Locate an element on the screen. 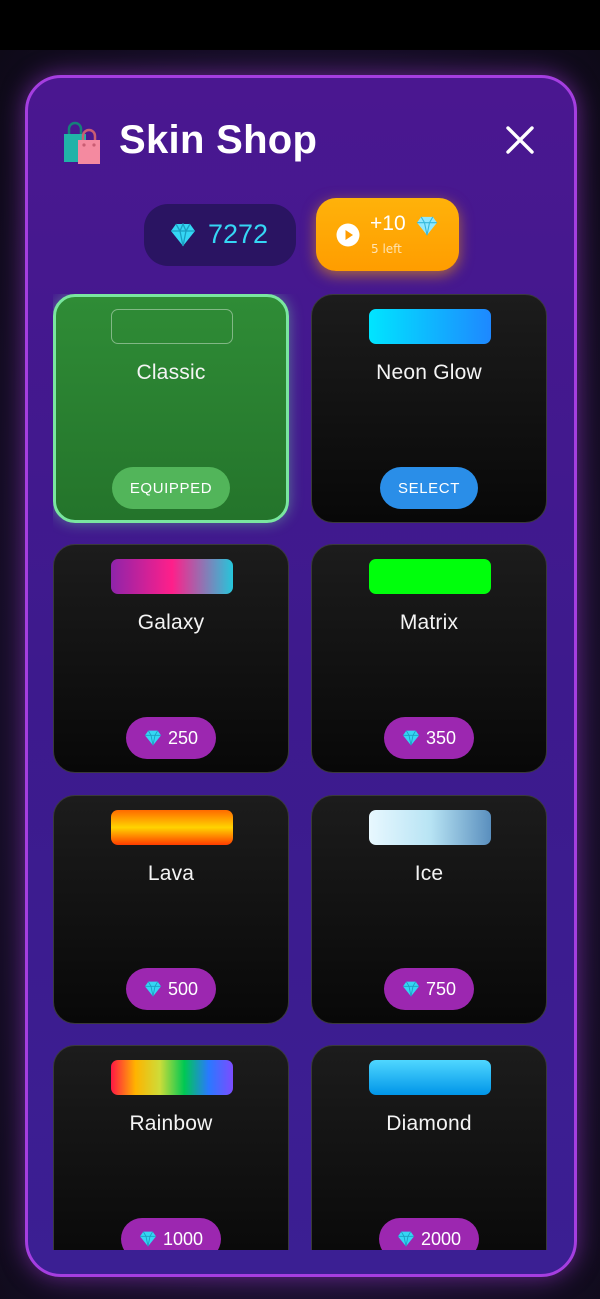  buy-button: 250 is located at coordinates (171, 738).